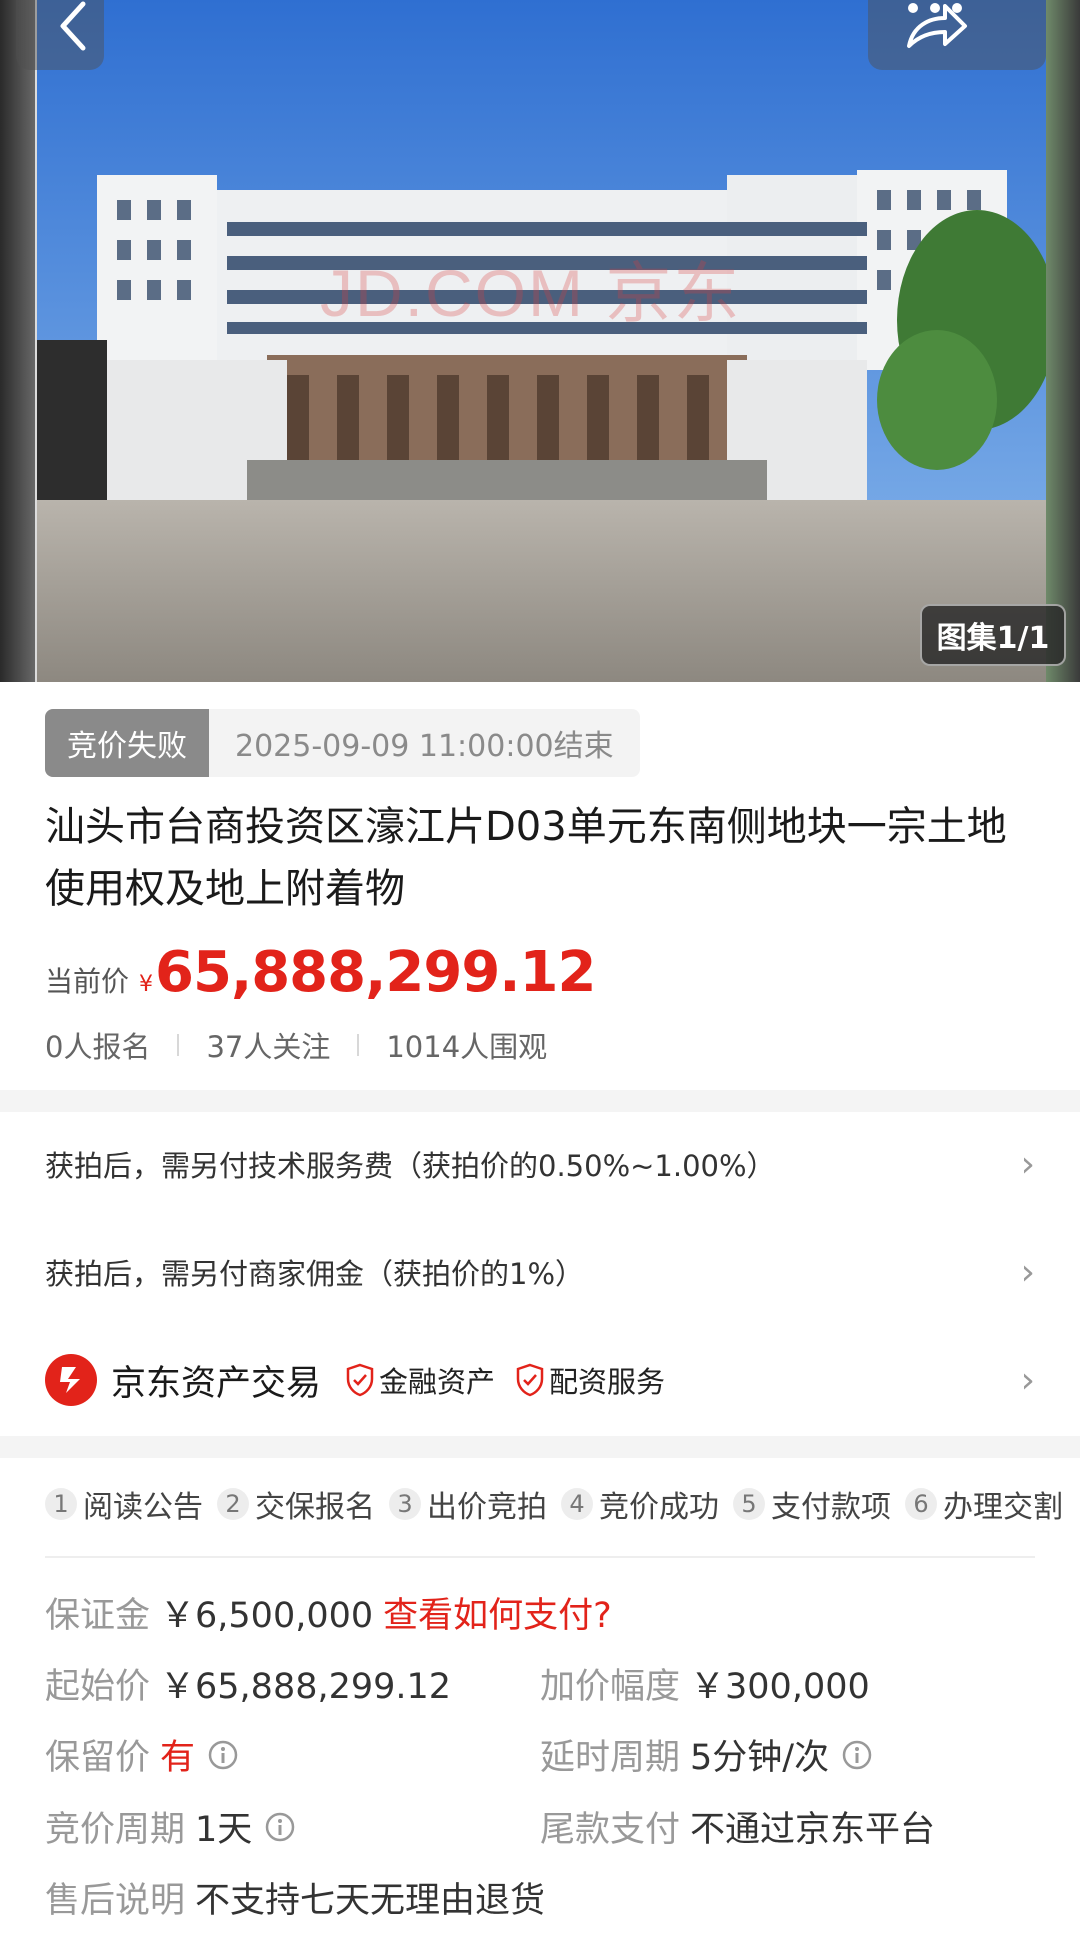 The image size is (1080, 1952). What do you see at coordinates (216, 1383) in the screenshot?
I see `seller-name: 京东资产交易` at bounding box center [216, 1383].